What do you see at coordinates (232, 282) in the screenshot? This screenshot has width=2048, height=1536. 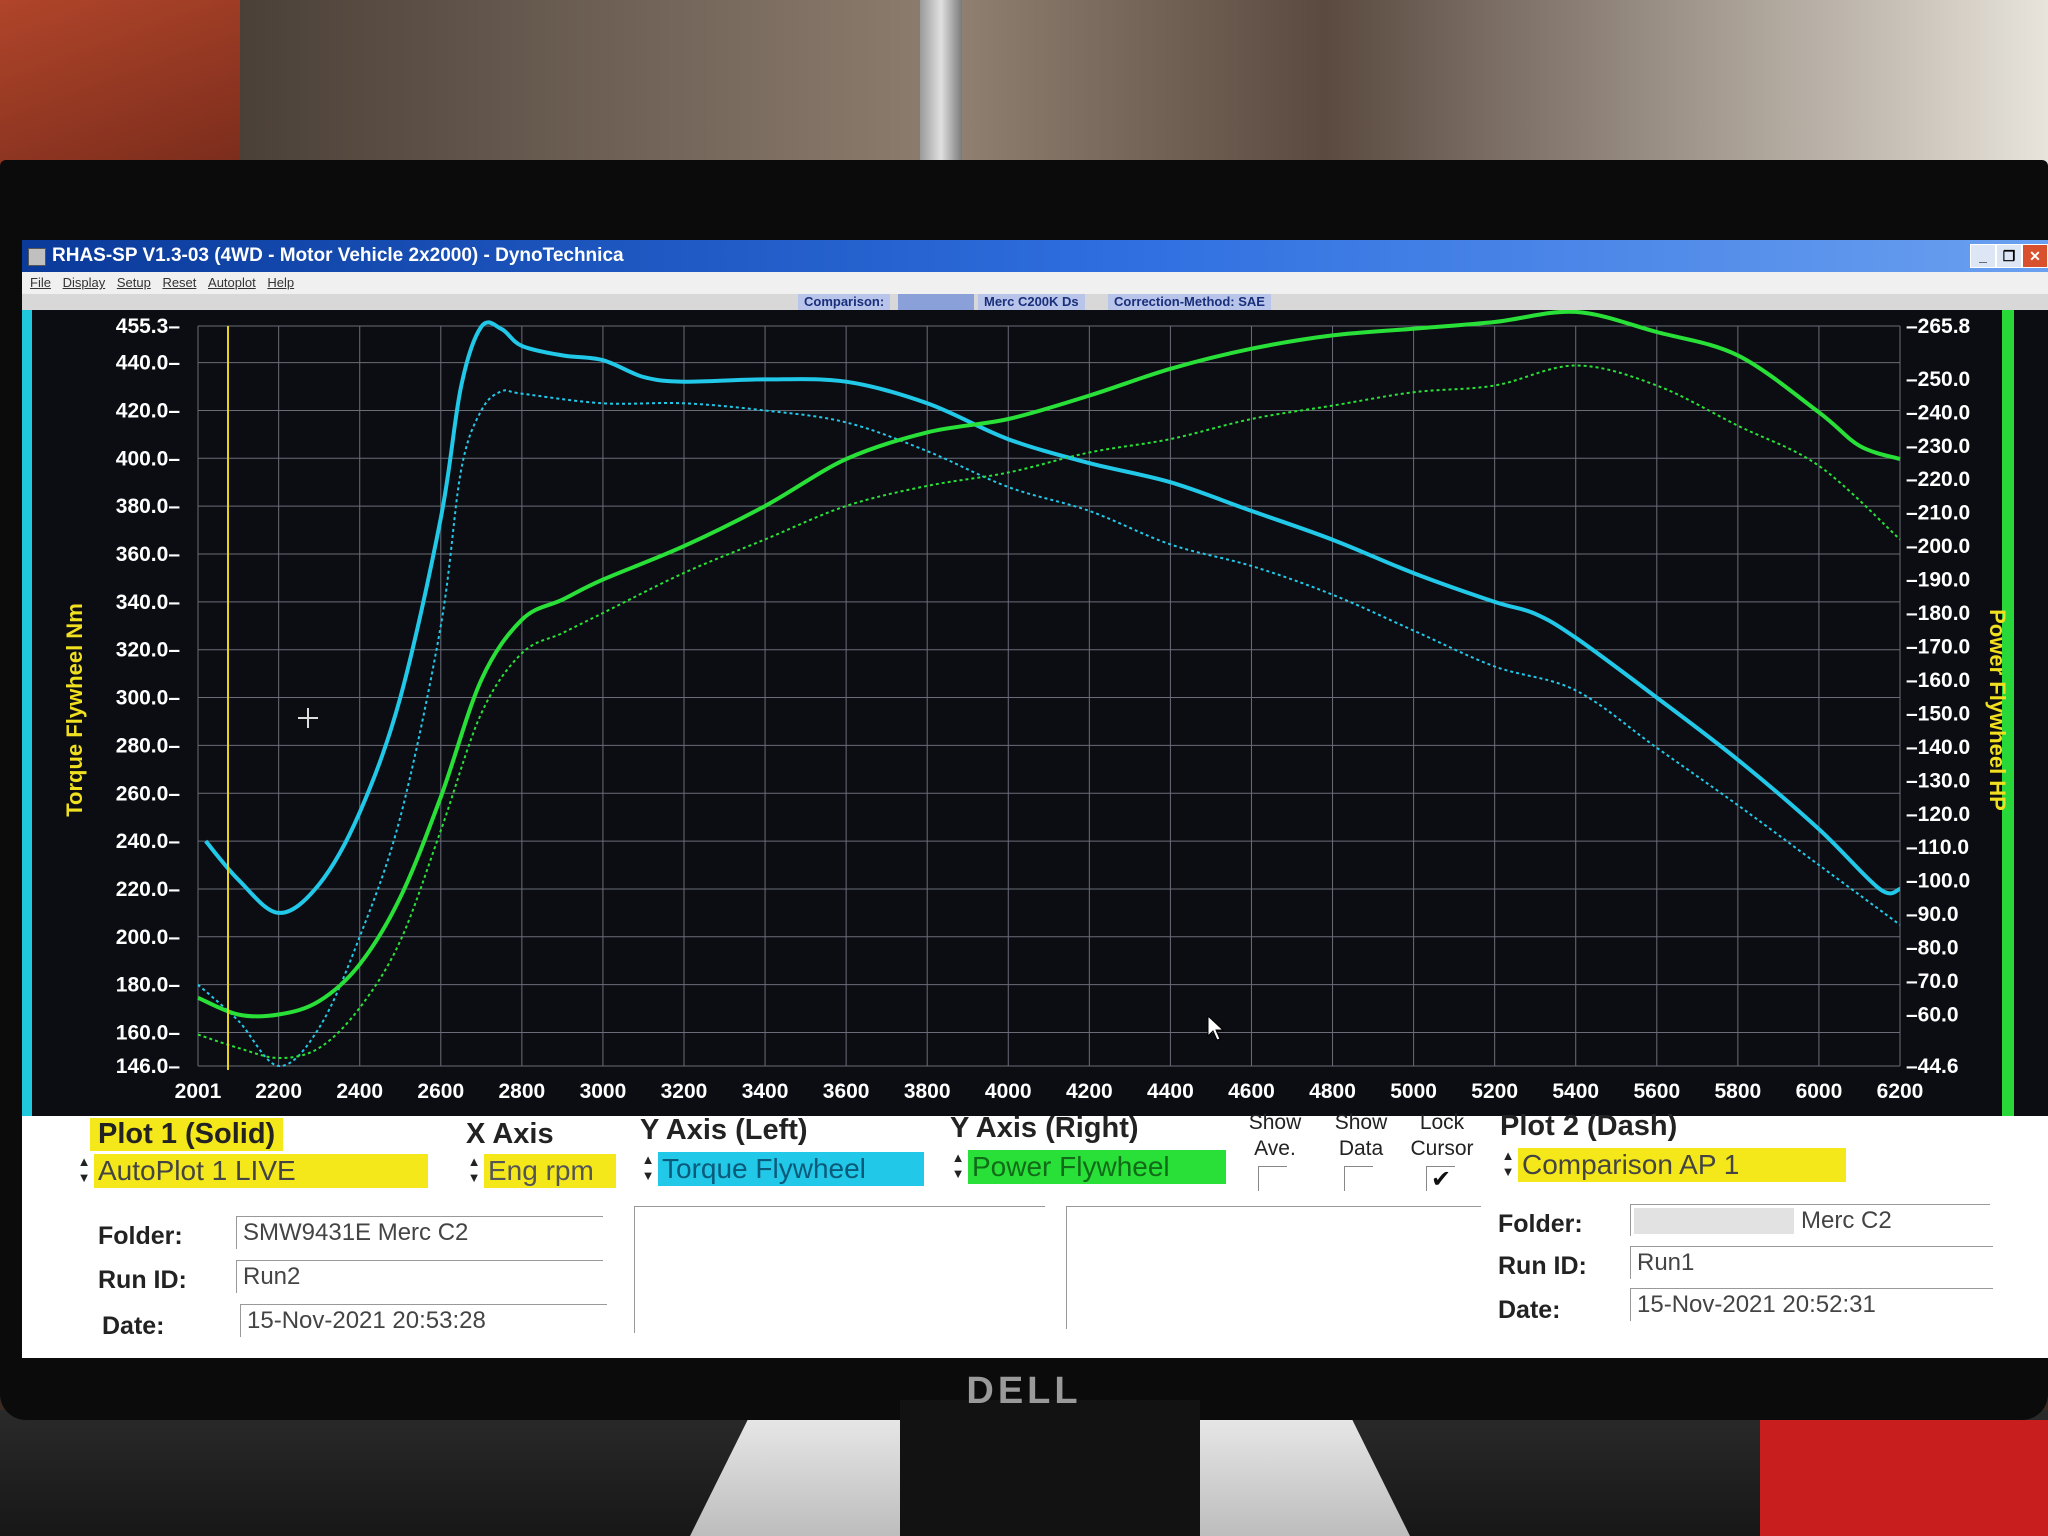 I see `menu-autoplot: Autoplot` at bounding box center [232, 282].